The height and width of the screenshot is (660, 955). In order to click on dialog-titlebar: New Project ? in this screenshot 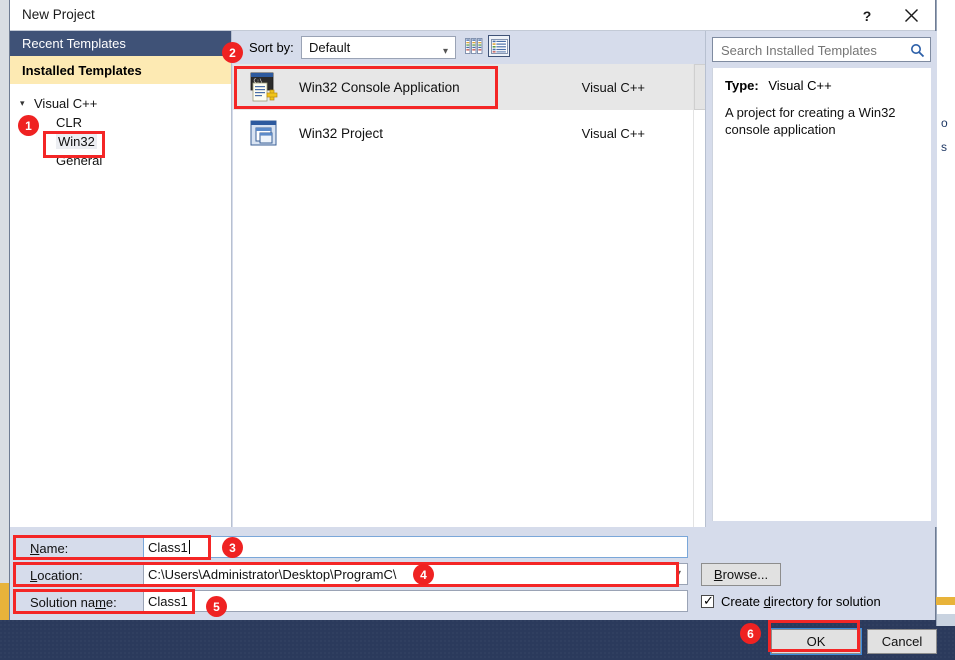, I will do `click(472, 15)`.